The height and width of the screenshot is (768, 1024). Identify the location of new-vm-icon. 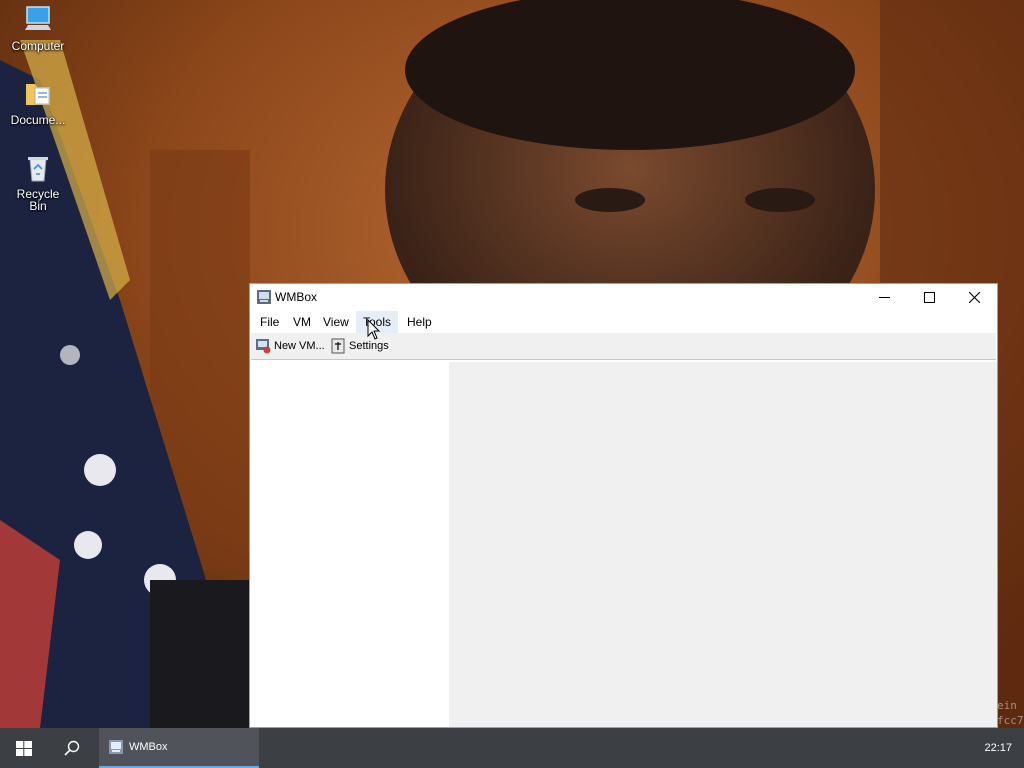
(263, 346).